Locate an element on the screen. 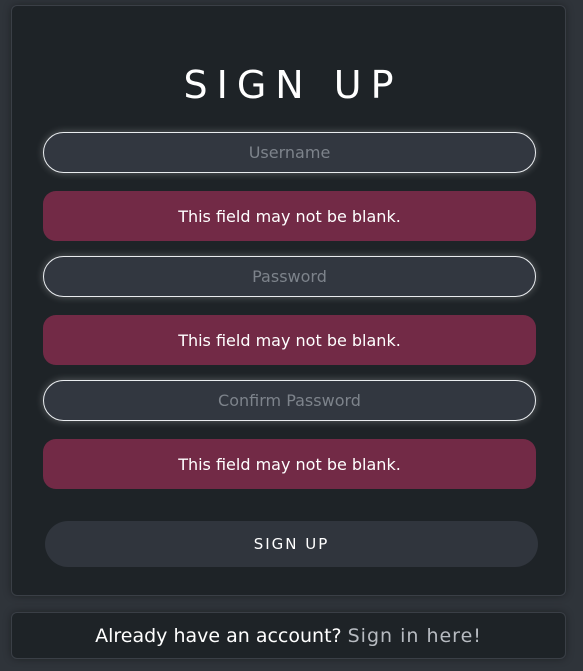  sign-up-button: SIGN UP is located at coordinates (291, 544).